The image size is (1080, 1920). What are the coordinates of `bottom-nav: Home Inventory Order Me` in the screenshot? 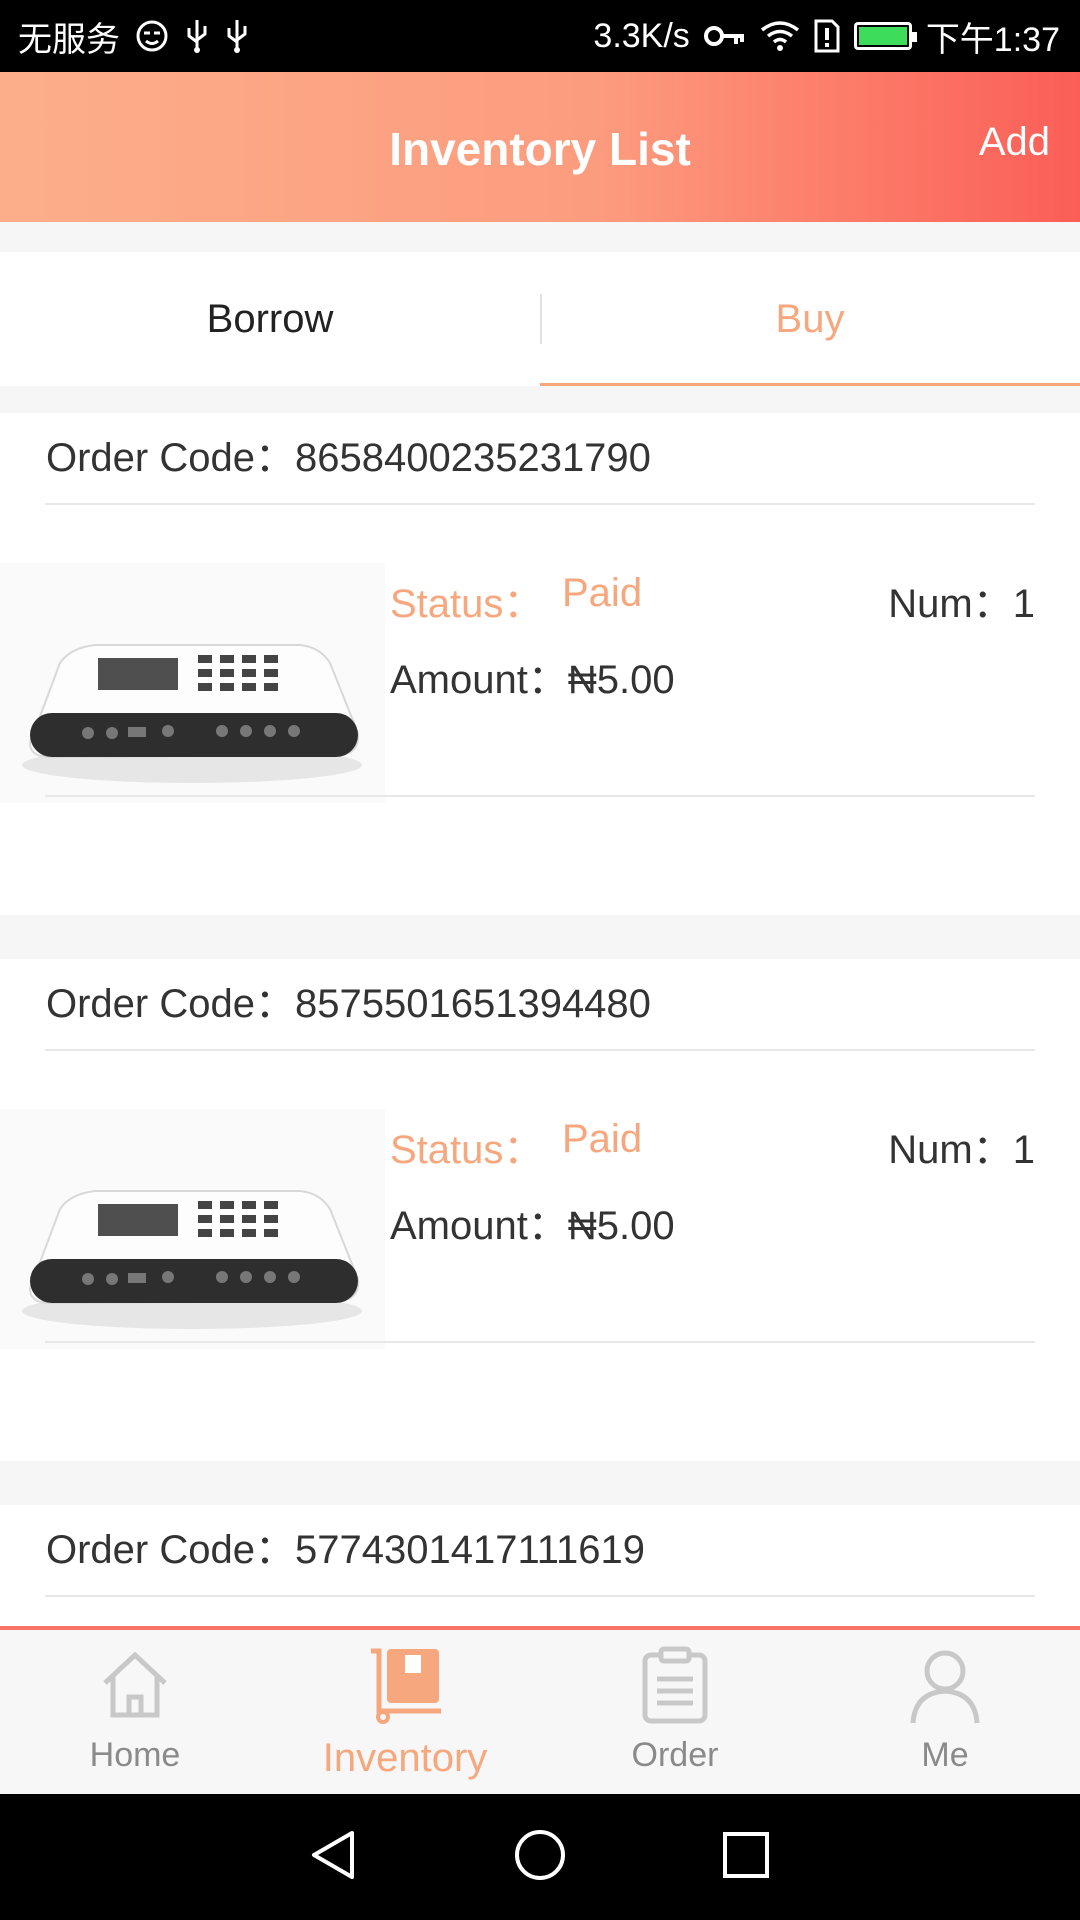 It's located at (540, 1710).